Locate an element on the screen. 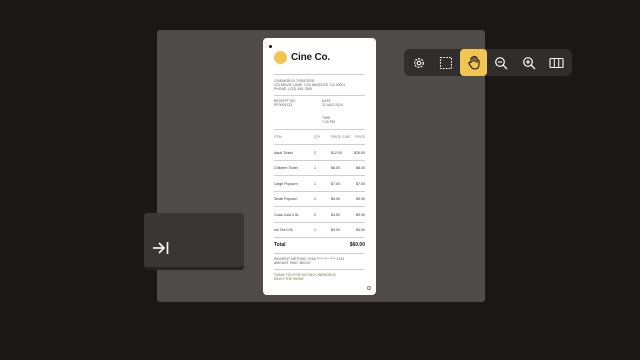 The height and width of the screenshot is (360, 640). receipt-number: RECEIPT NO. RF0000123 is located at coordinates (285, 103).